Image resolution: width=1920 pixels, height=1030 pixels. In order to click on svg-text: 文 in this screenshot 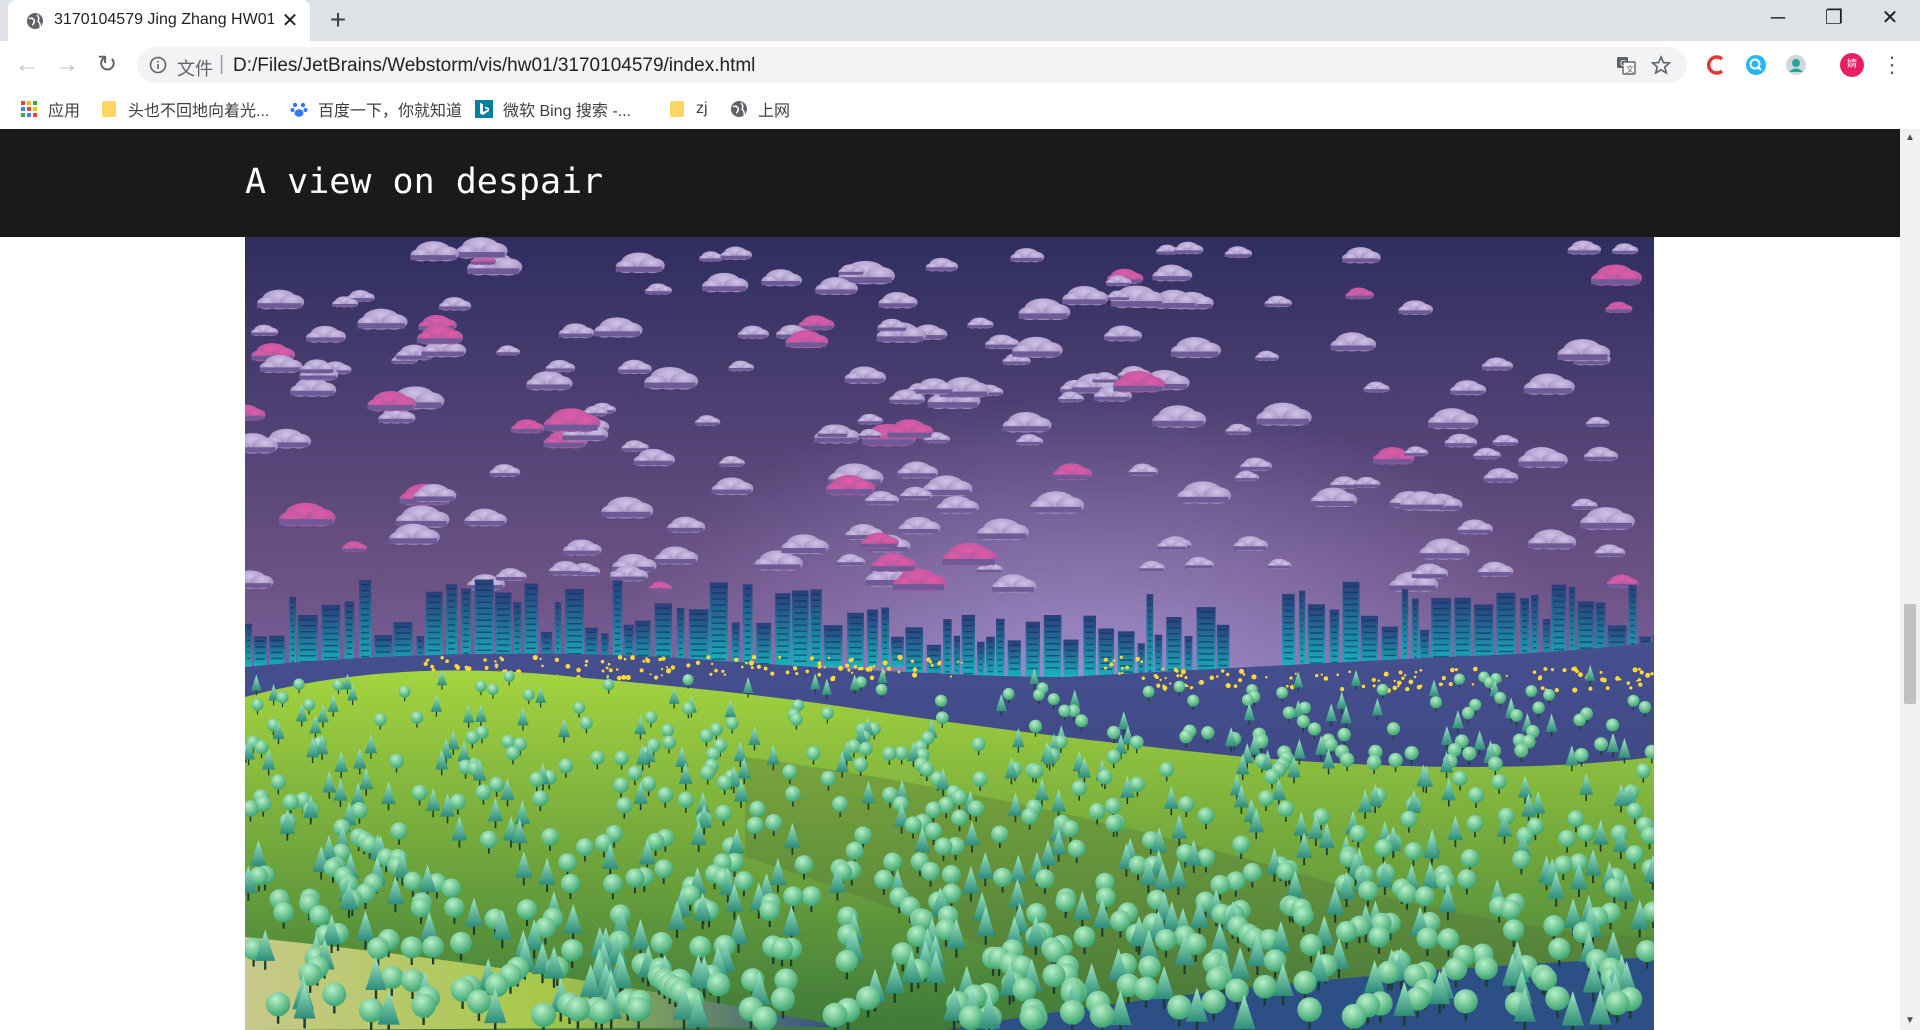, I will do `click(1630, 69)`.